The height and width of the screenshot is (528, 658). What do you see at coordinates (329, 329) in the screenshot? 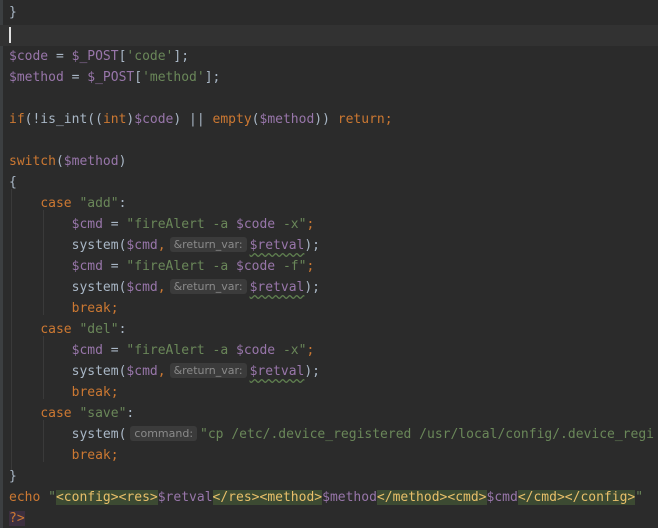
I see `code-line: case "del":` at bounding box center [329, 329].